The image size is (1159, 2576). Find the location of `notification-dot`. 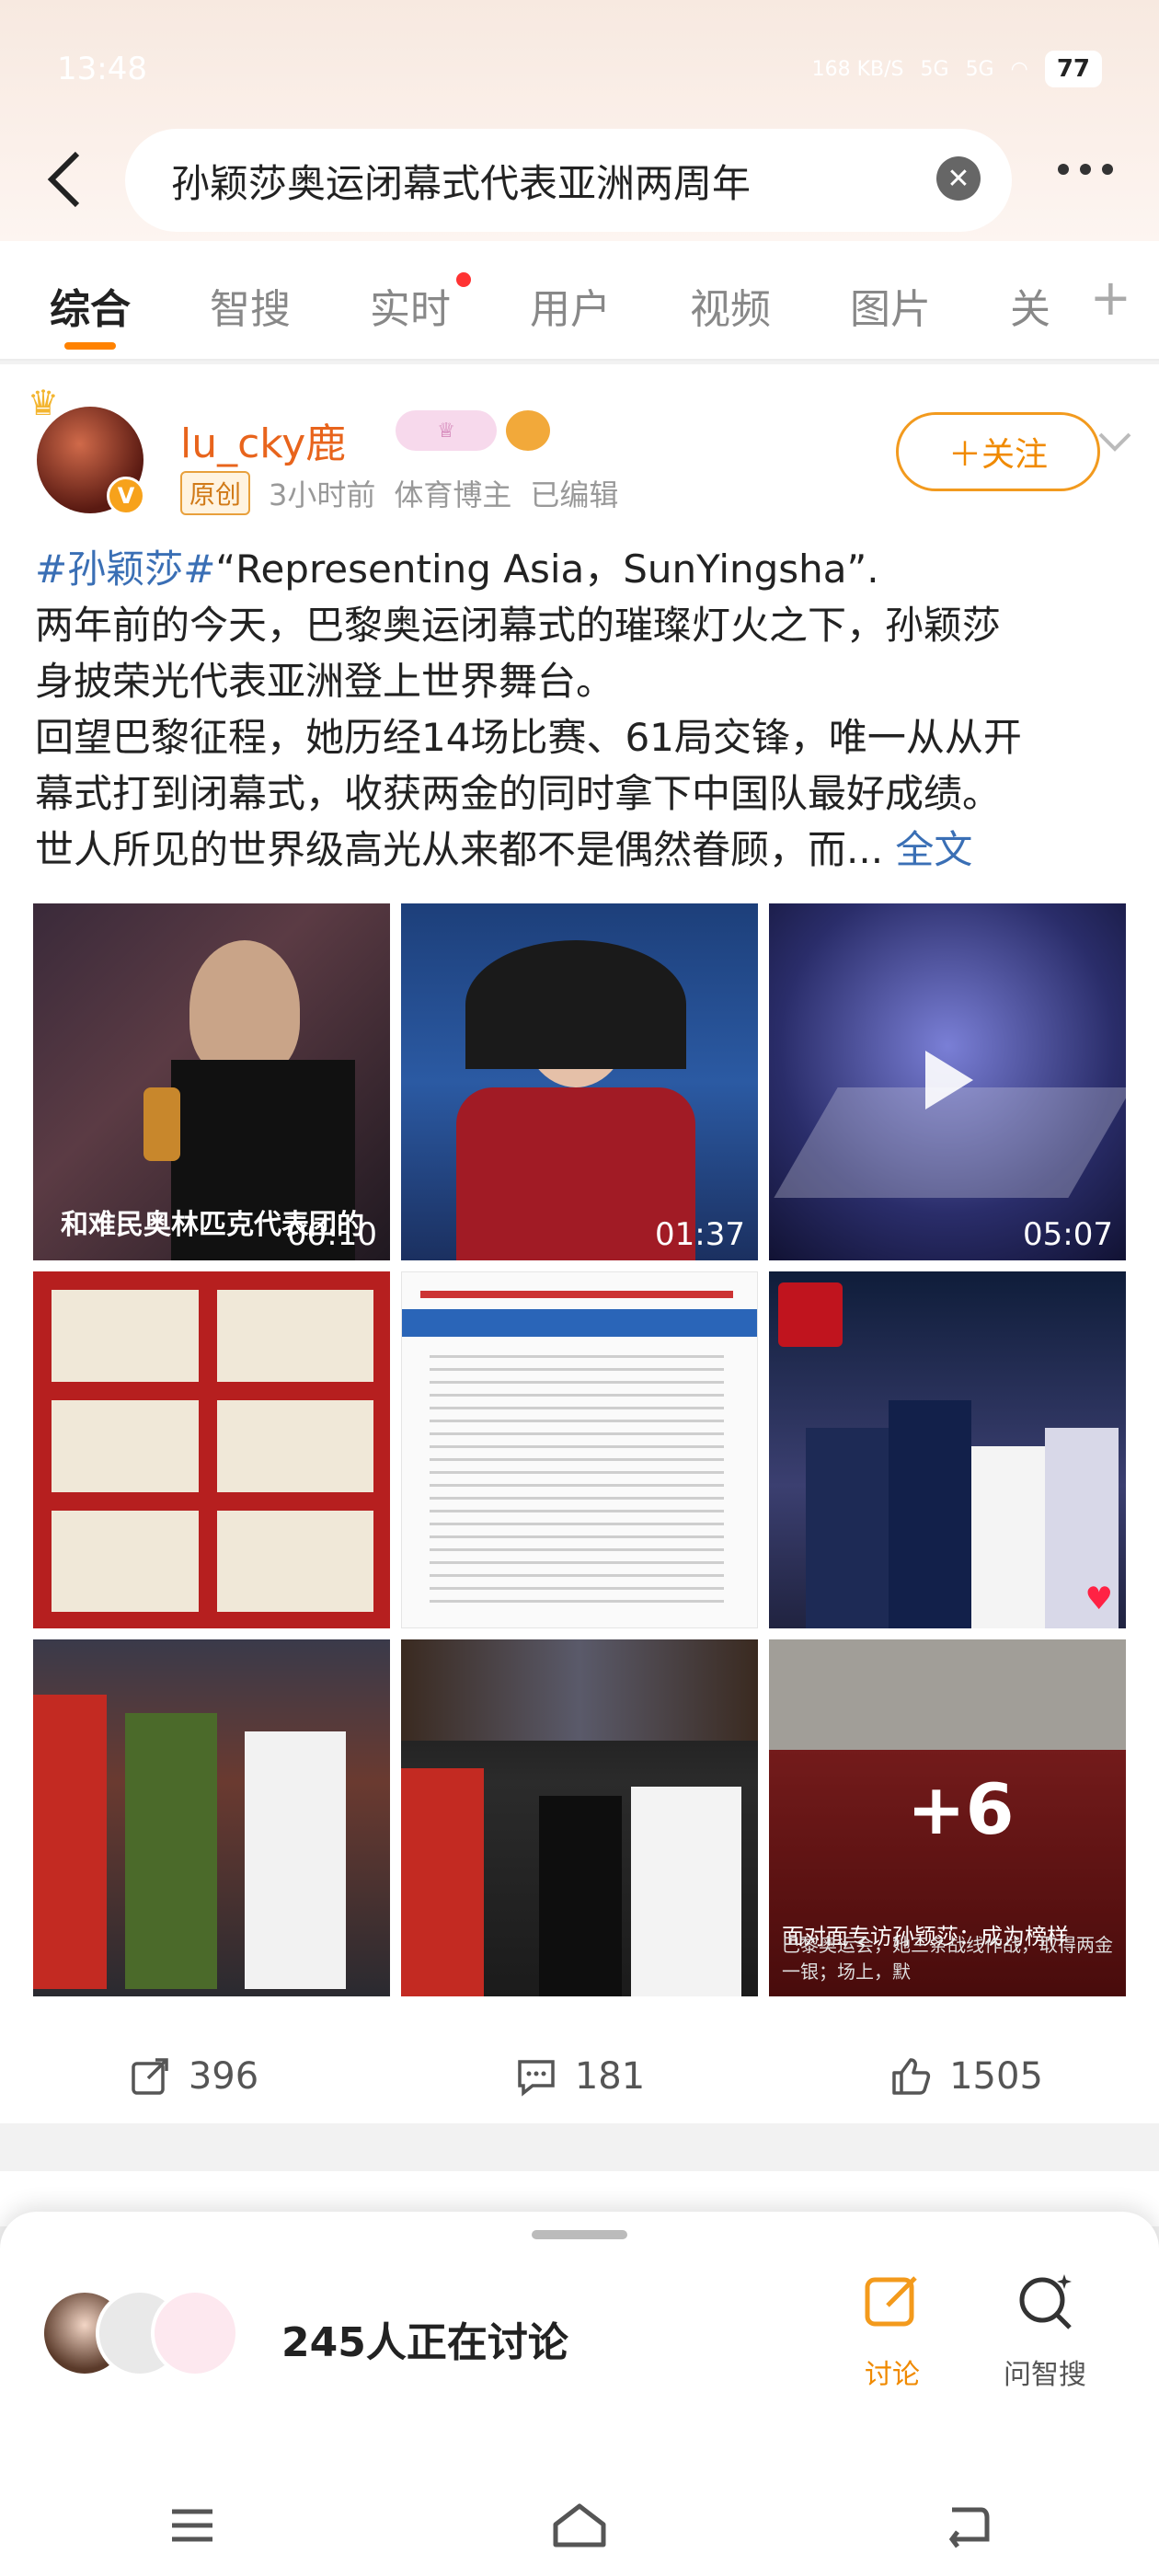

notification-dot is located at coordinates (463, 279).